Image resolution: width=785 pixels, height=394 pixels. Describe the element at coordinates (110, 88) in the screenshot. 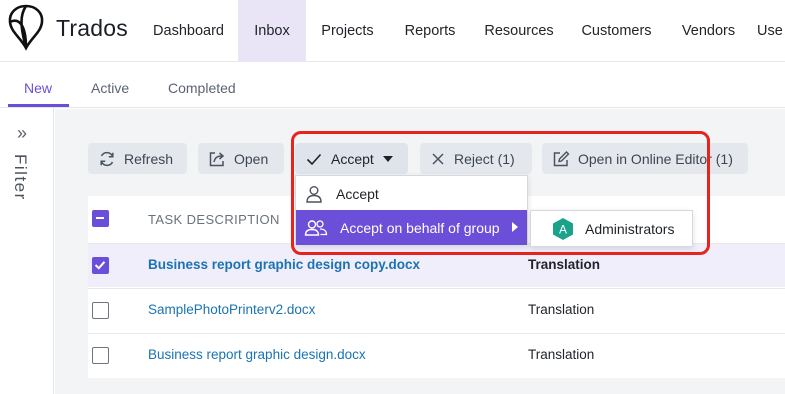

I see `tab-active: Active` at that location.